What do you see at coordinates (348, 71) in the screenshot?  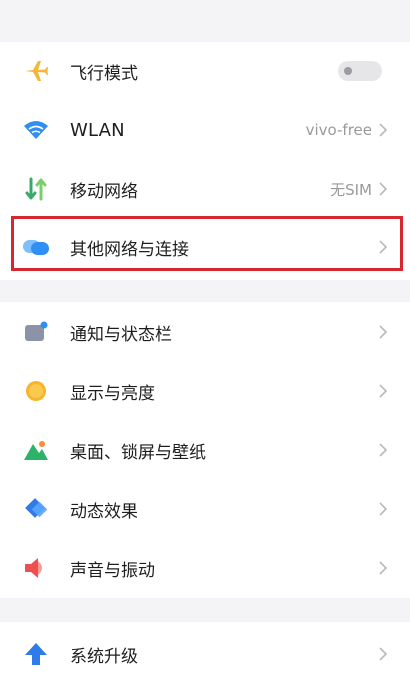 I see `toggle-knob` at bounding box center [348, 71].